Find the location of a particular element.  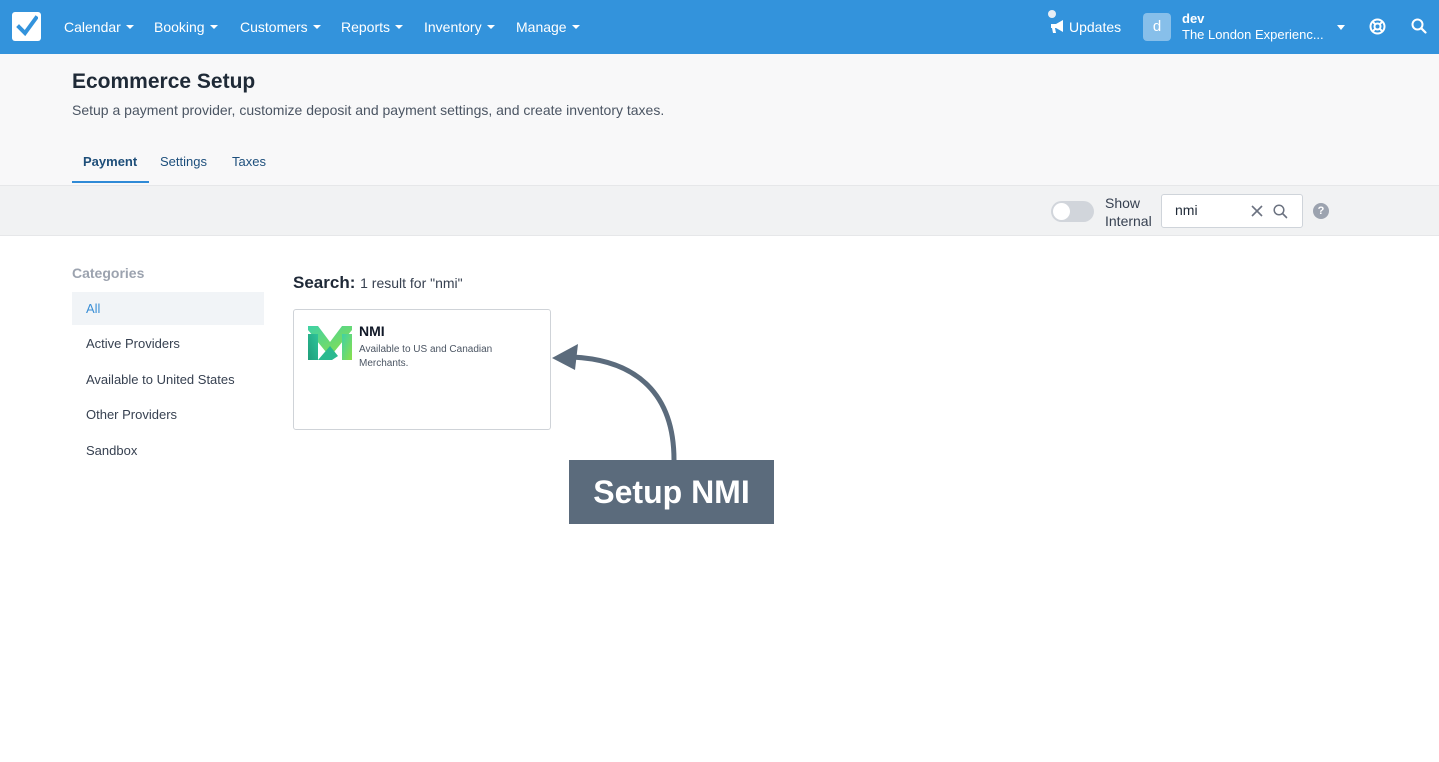

avatar: d is located at coordinates (1157, 27).